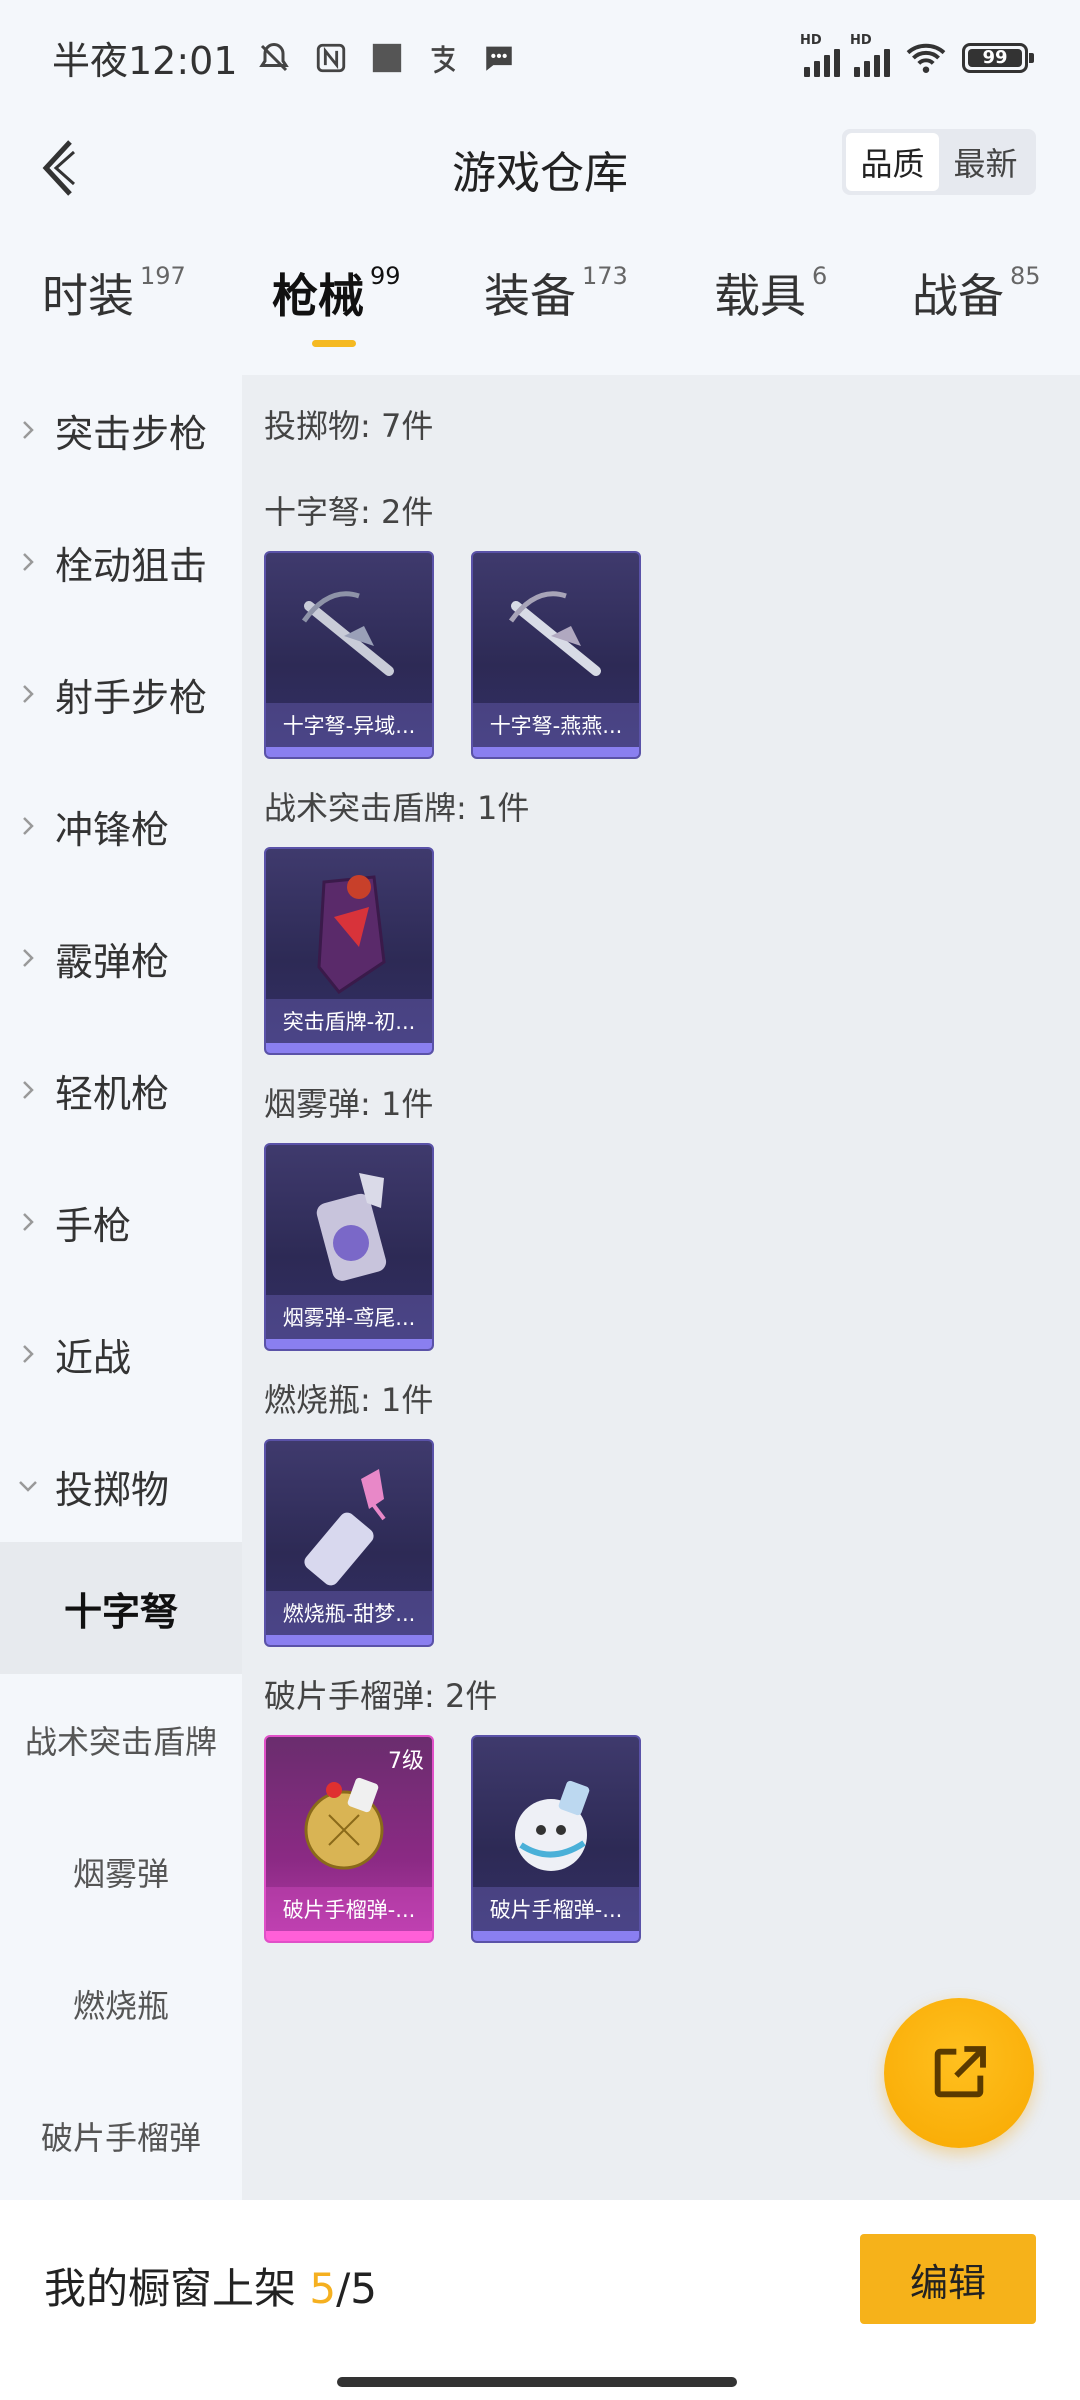 This screenshot has height=2400, width=1080. I want to click on section-label-smoke: 烟雾弹: 1件, so click(349, 1104).